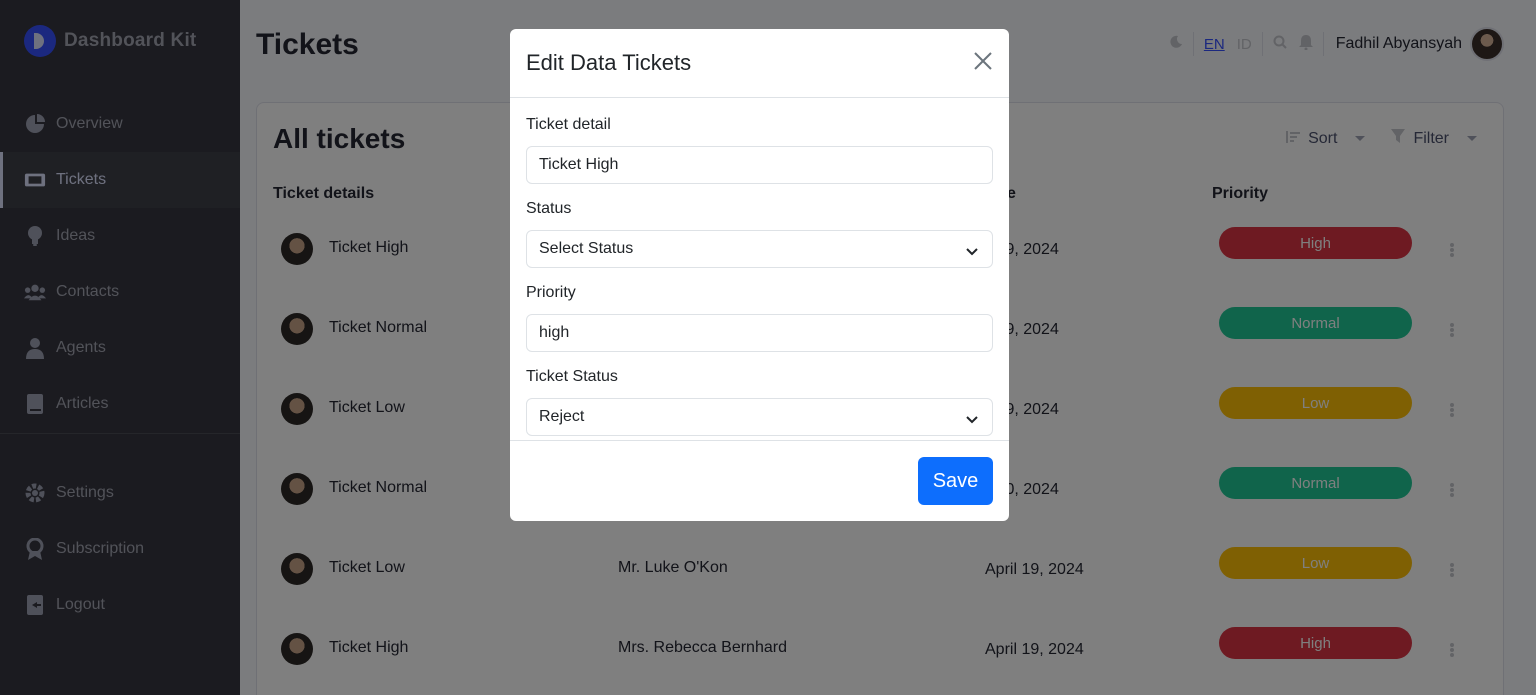  Describe the element at coordinates (759, 249) in the screenshot. I see `status-select: Select Status` at that location.